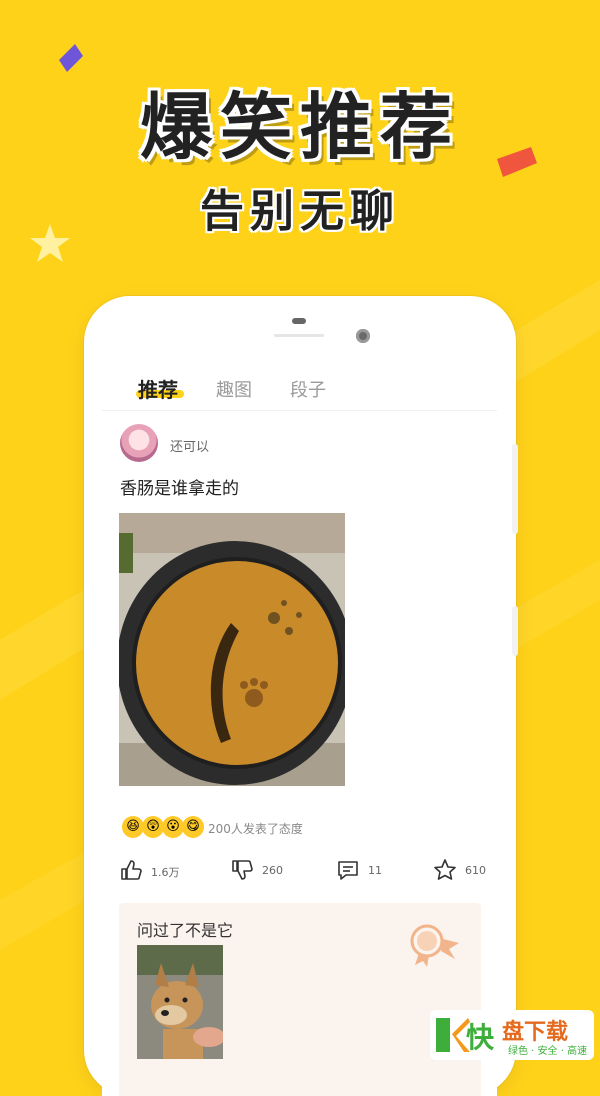 The image size is (600, 1096). What do you see at coordinates (512, 1035) in the screenshot?
I see `download-site-watermark: 快 盘下载 绿色 · 安全 · 高速` at bounding box center [512, 1035].